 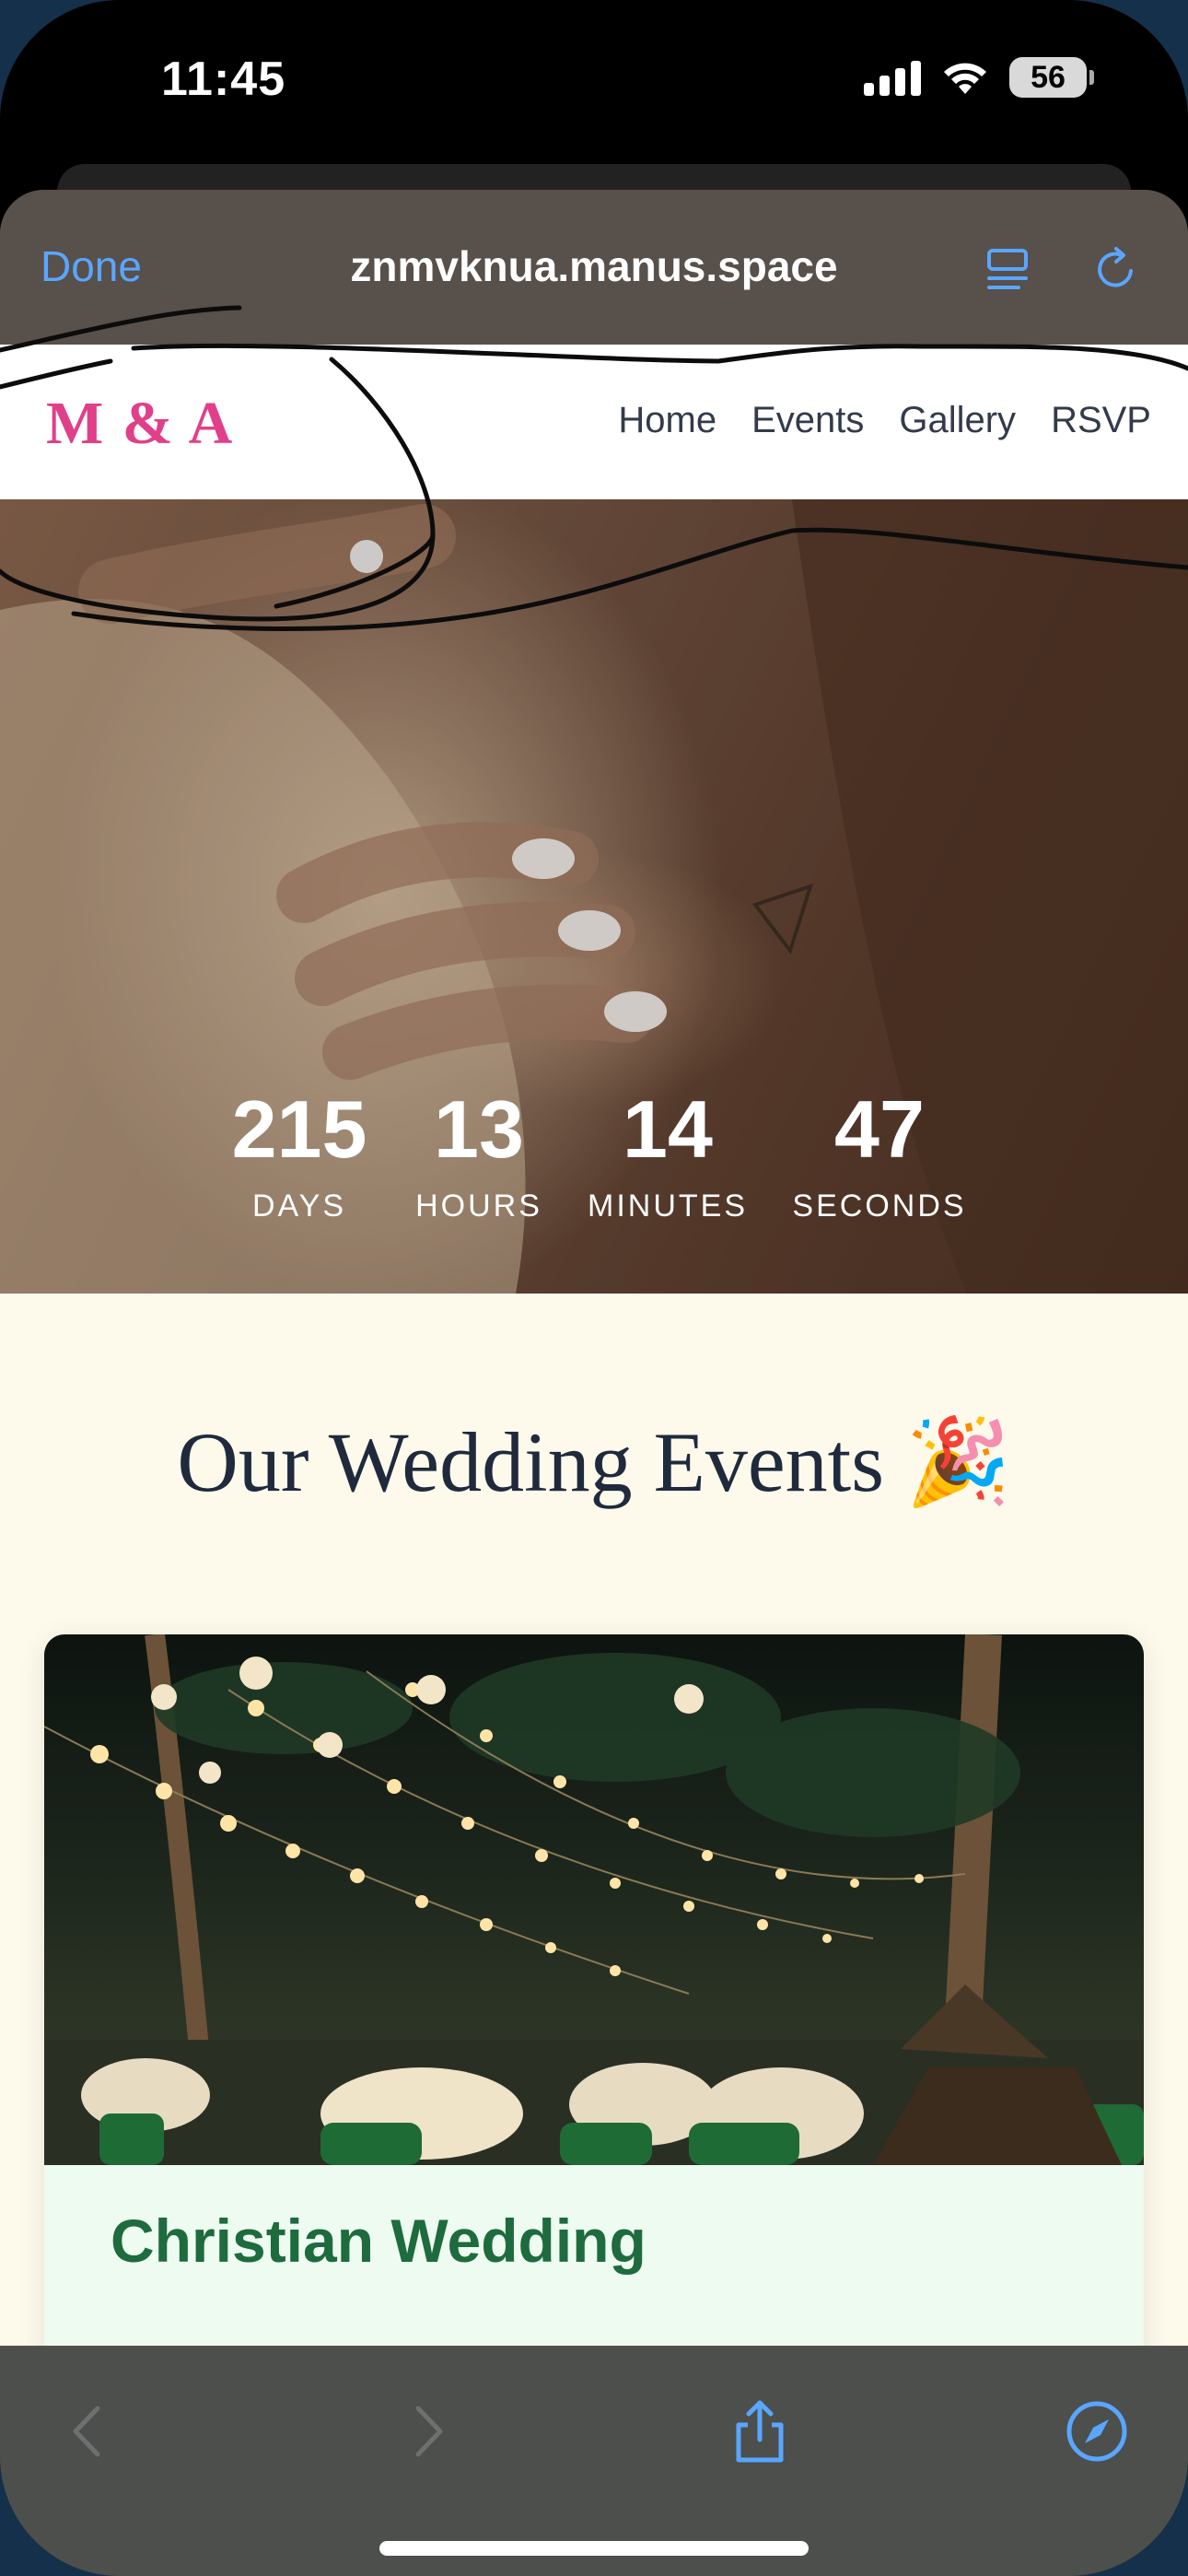 I want to click on nav-events: Events, so click(x=807, y=420).